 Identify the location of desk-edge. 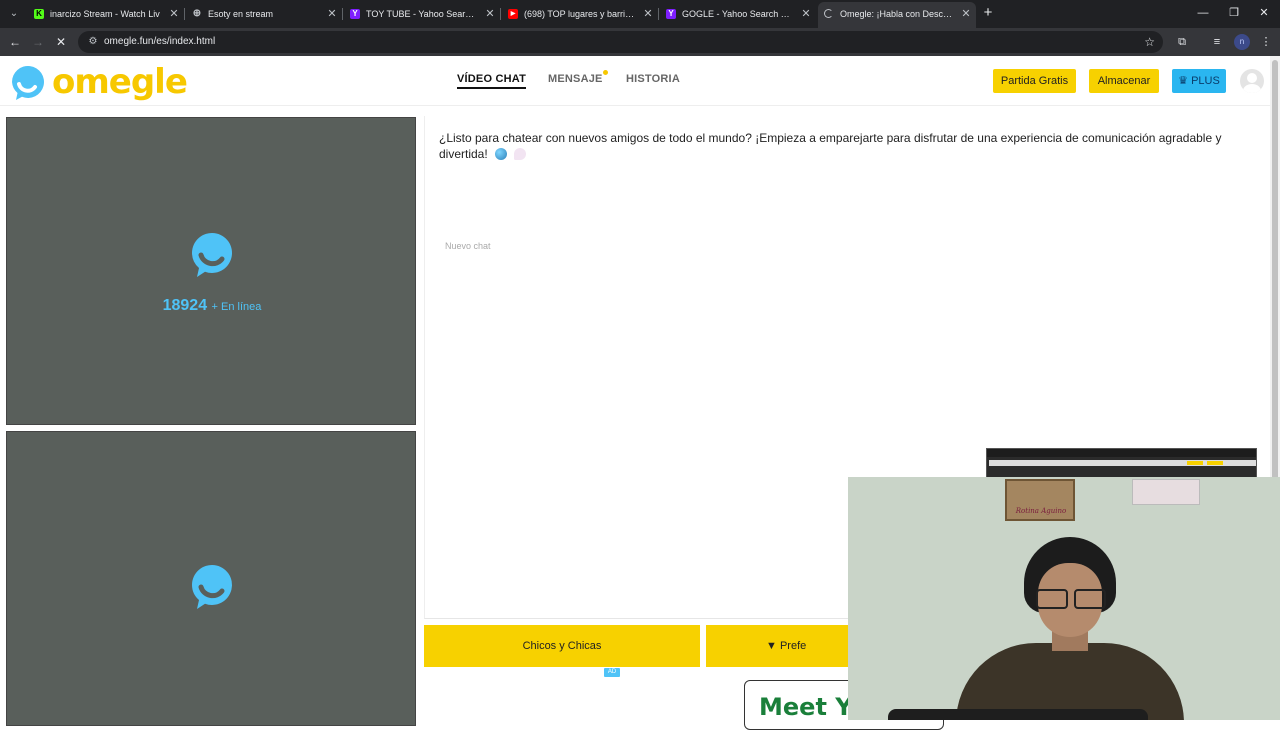
(1018, 714).